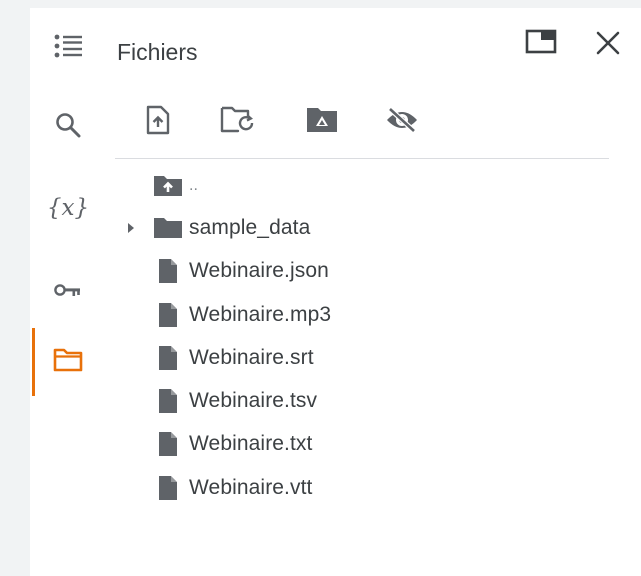  I want to click on secrets-button, so click(68, 292).